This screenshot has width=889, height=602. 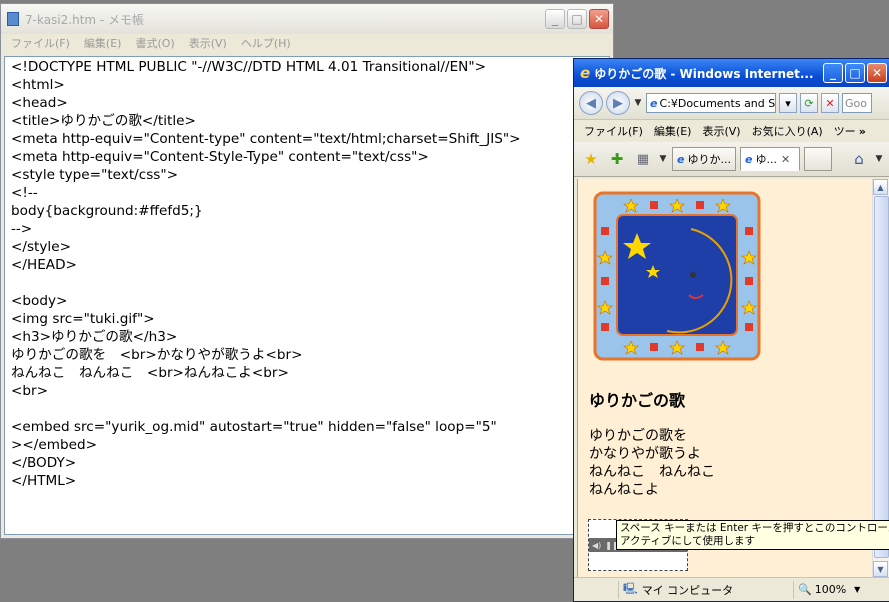 I want to click on code-line: </BODY>, so click(x=44, y=463).